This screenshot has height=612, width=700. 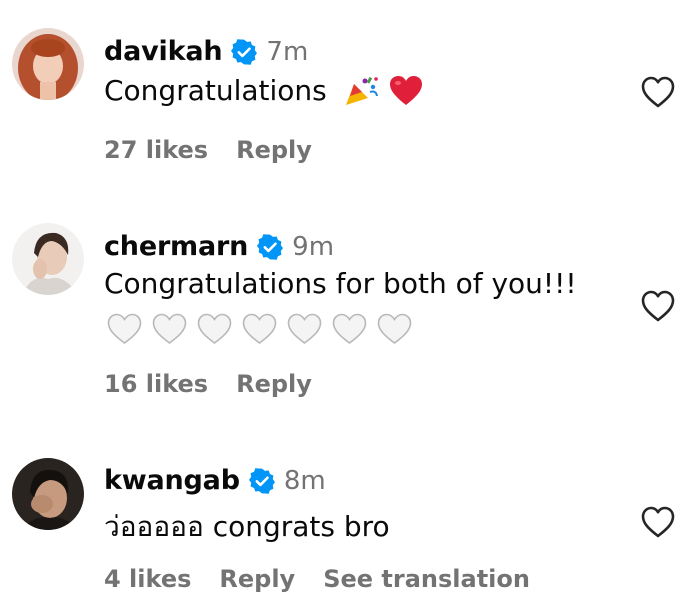 I want to click on comment-header: kwangab 8m, so click(x=215, y=480).